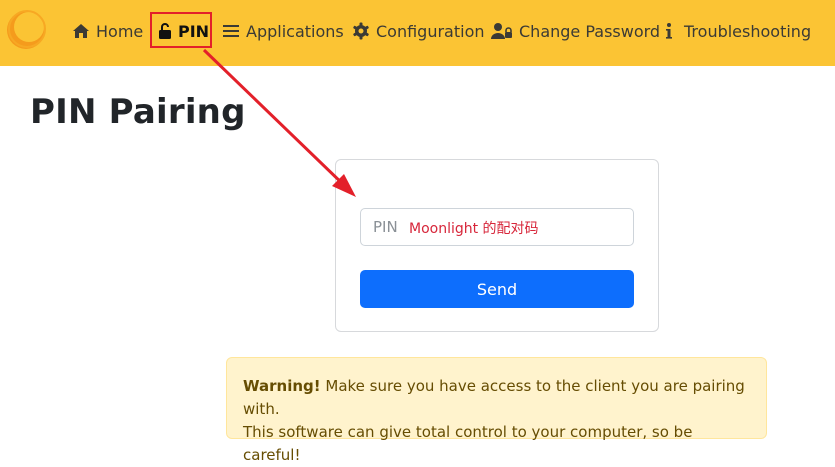 This screenshot has width=835, height=467. What do you see at coordinates (231, 31) in the screenshot?
I see `menu-lines-icon` at bounding box center [231, 31].